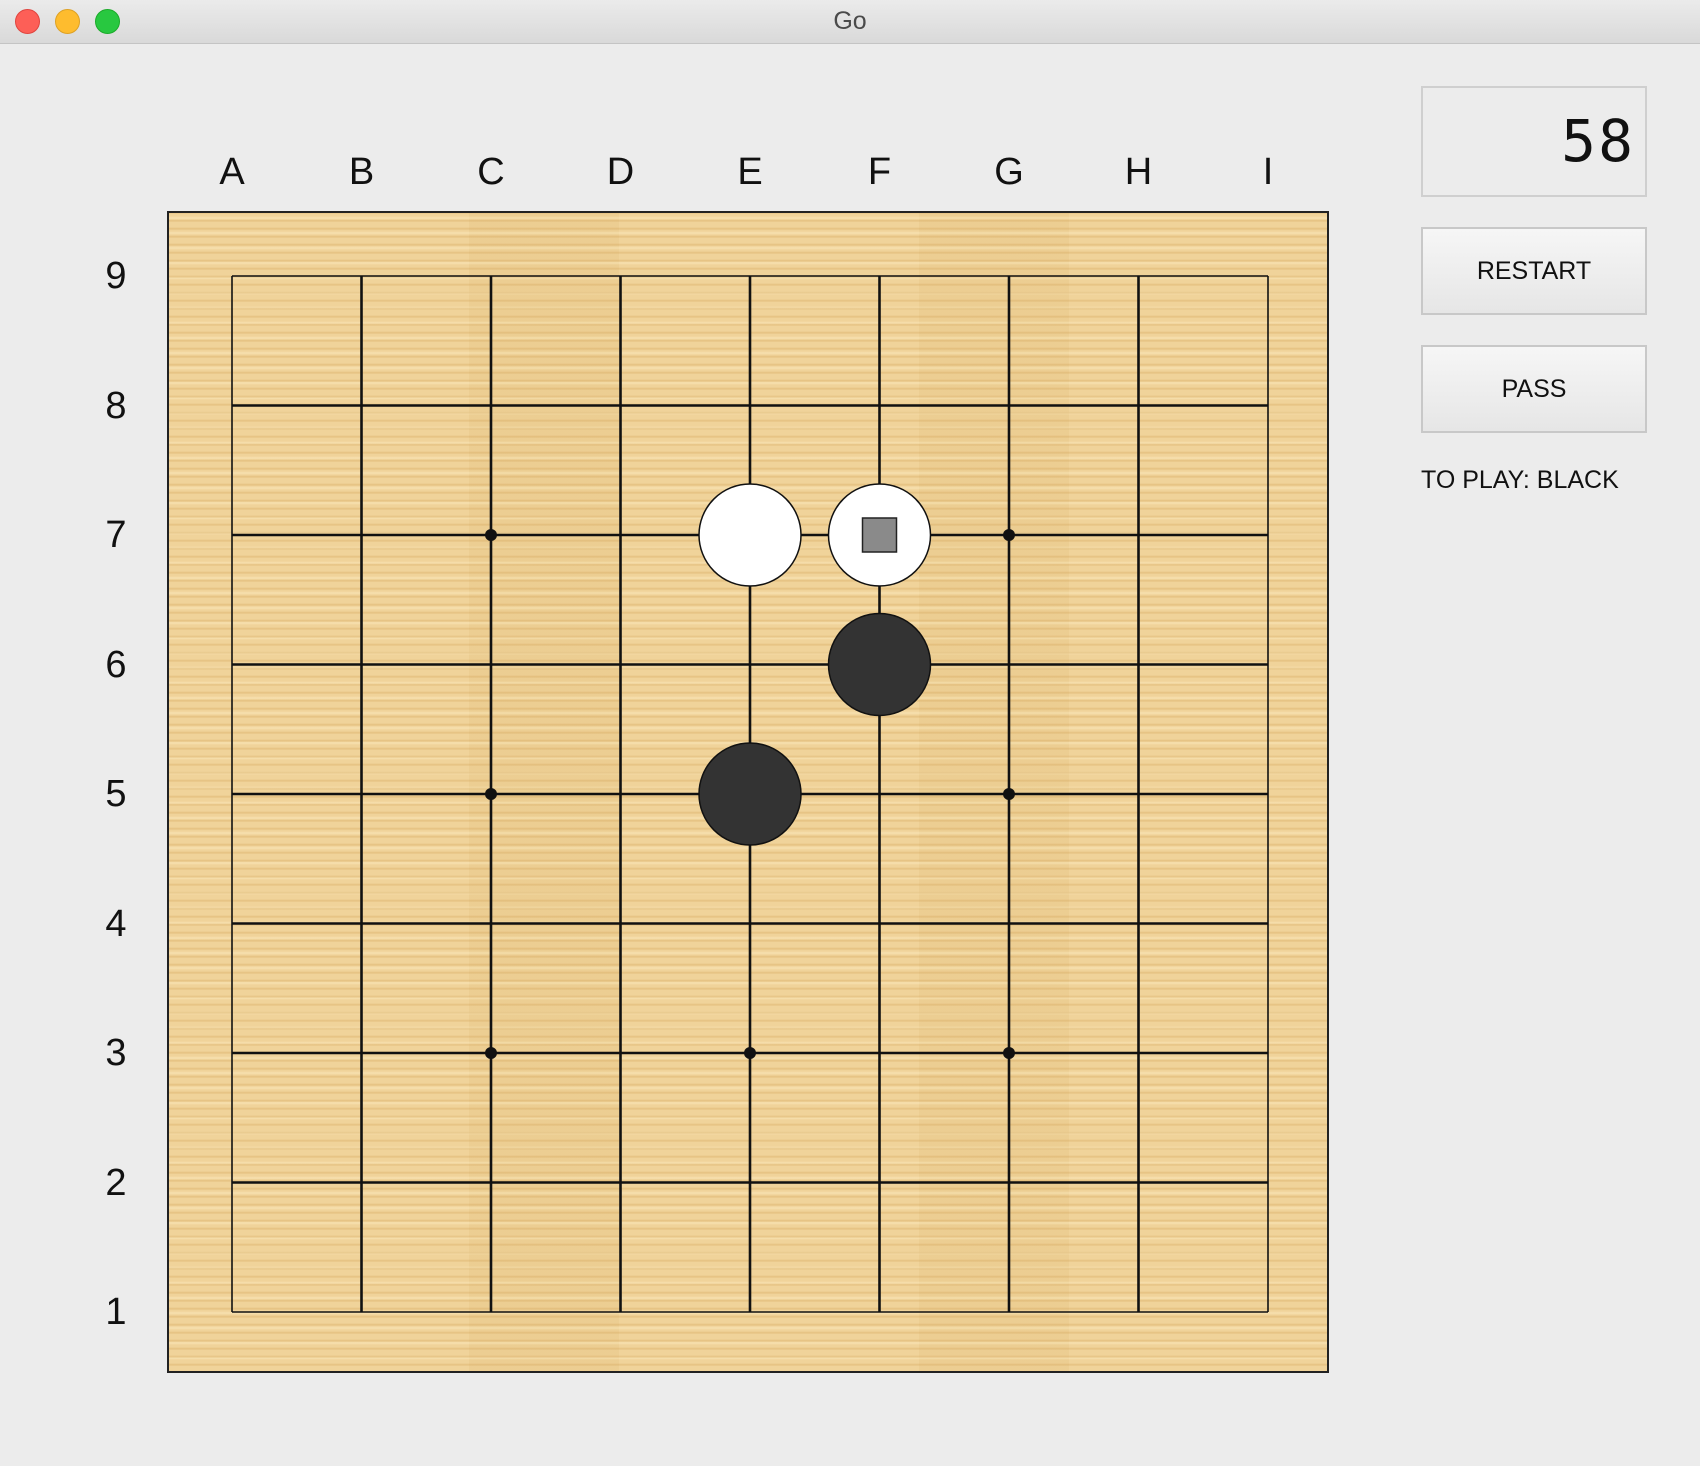  I want to click on row-label-2: 2, so click(116, 1182).